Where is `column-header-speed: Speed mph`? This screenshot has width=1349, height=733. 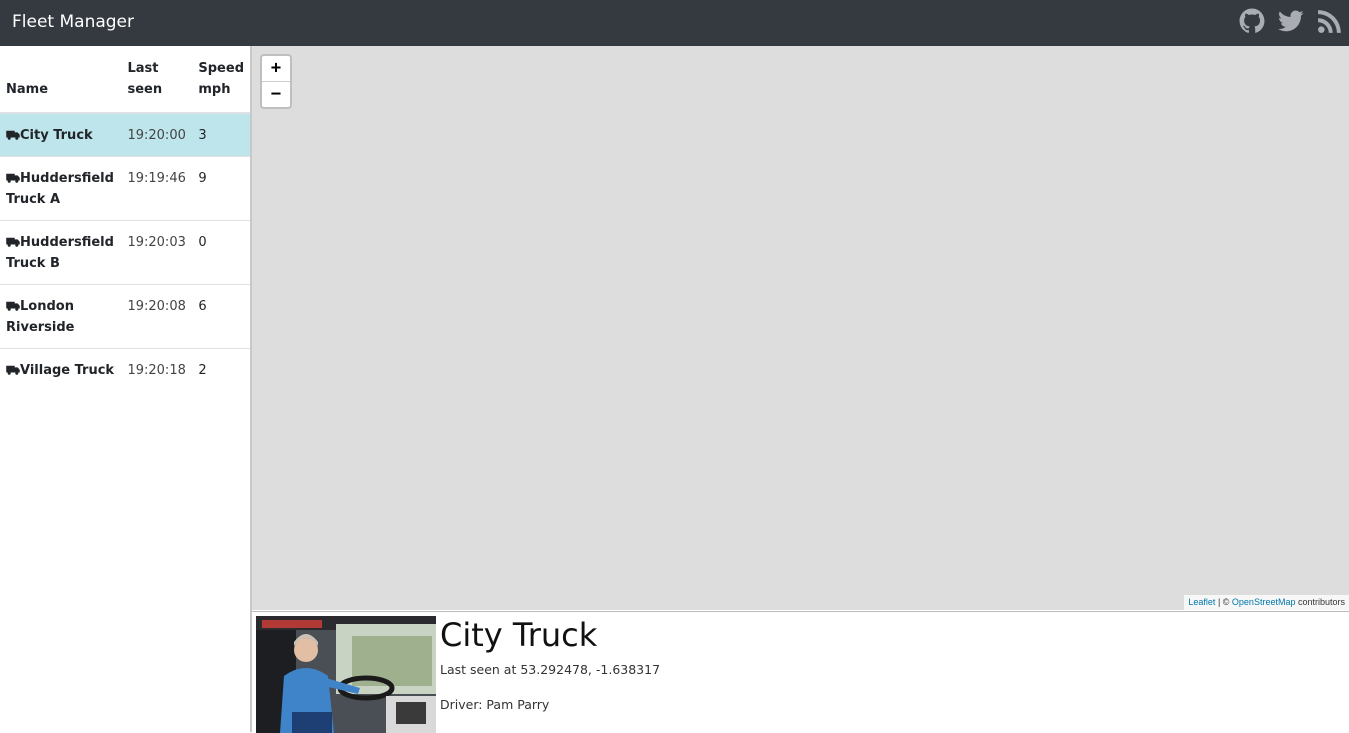
column-header-speed: Speed mph is located at coordinates (221, 80).